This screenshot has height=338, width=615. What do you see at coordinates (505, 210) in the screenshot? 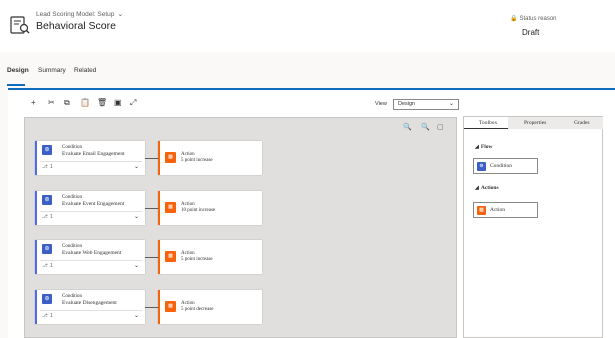
I see `toolbox-item-action: ▩ Action` at bounding box center [505, 210].